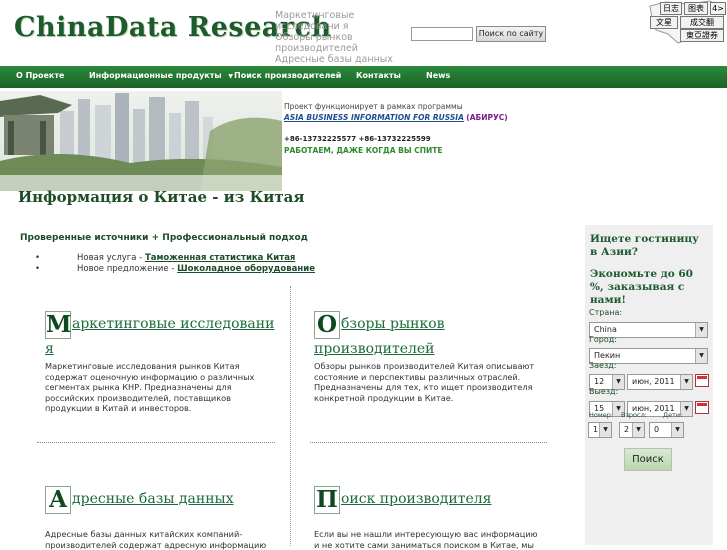 The height and width of the screenshot is (550, 727). I want to click on city-label: Город:, so click(603, 339).